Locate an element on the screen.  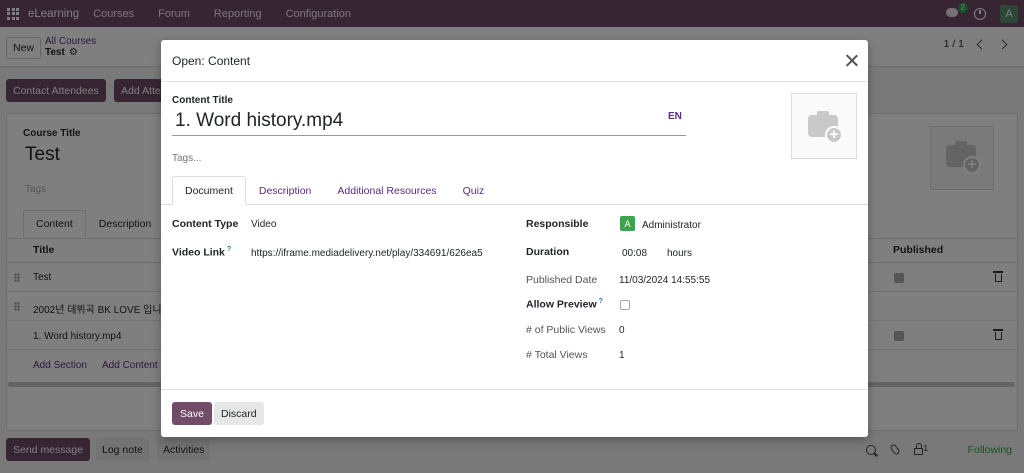
tags-input is located at coordinates (322, 158).